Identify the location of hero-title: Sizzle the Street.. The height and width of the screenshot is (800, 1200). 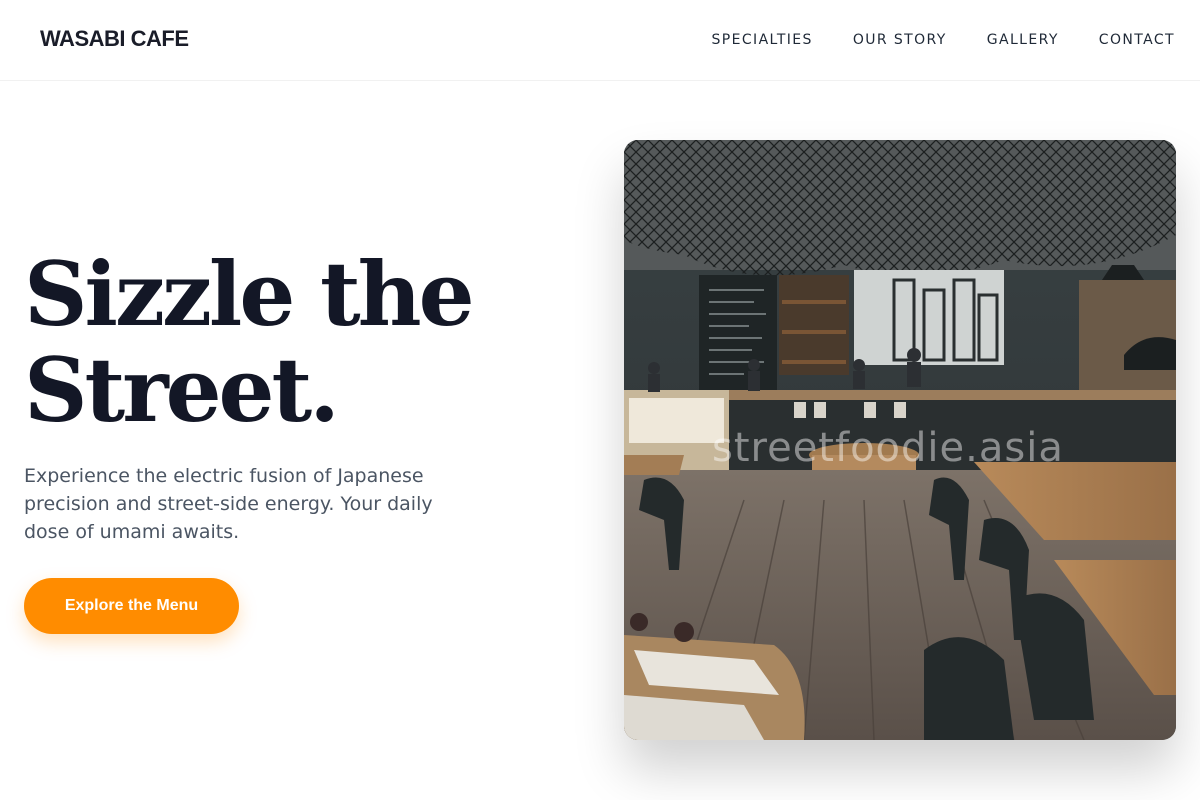
(284, 342).